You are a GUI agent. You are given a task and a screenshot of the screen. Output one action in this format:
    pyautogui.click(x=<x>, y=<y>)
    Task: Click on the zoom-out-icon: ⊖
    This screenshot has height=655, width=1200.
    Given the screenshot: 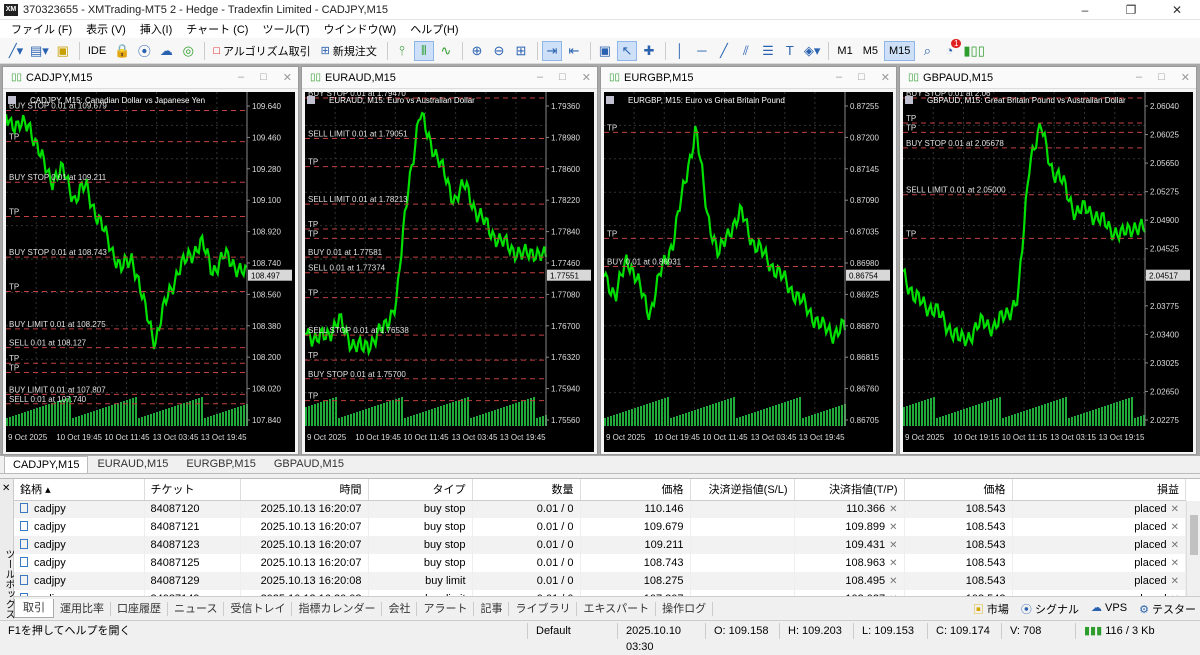 What is the action you would take?
    pyautogui.click(x=499, y=51)
    